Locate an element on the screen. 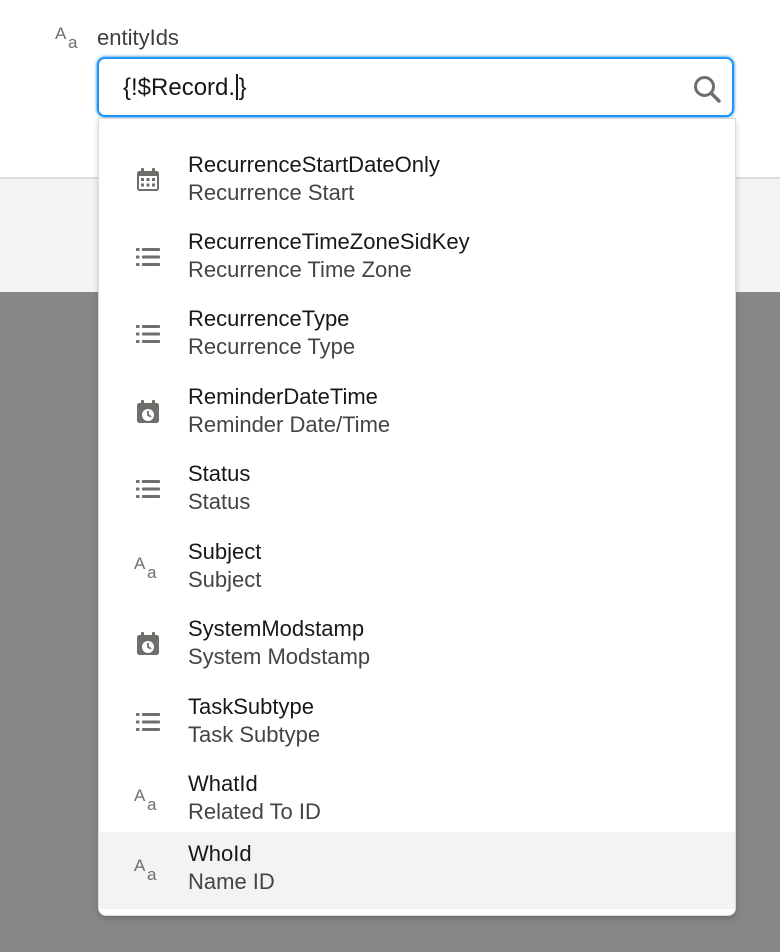 The image size is (780, 952). option-label: Reminder Date/Time is located at coordinates (289, 424).